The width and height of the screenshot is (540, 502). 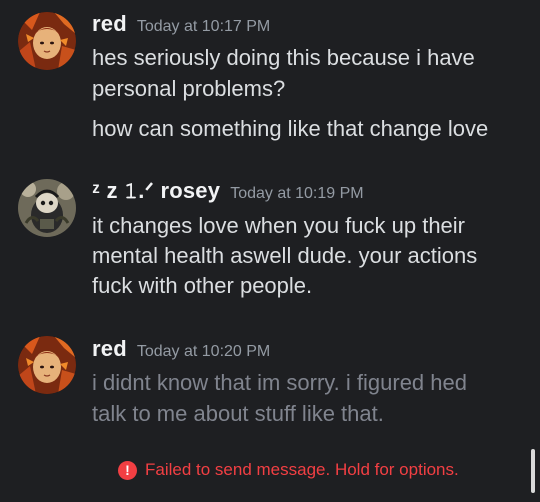 What do you see at coordinates (203, 352) in the screenshot?
I see `timestamp: Today at 10:20 PM` at bounding box center [203, 352].